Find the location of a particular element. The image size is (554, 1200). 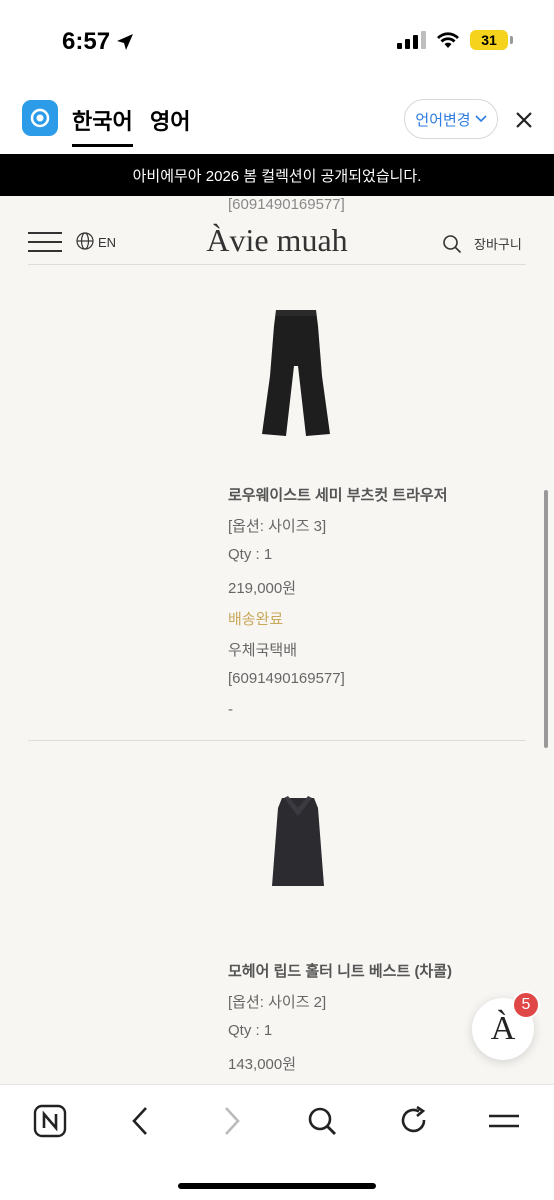

cellular-signal-icon is located at coordinates (411, 40).